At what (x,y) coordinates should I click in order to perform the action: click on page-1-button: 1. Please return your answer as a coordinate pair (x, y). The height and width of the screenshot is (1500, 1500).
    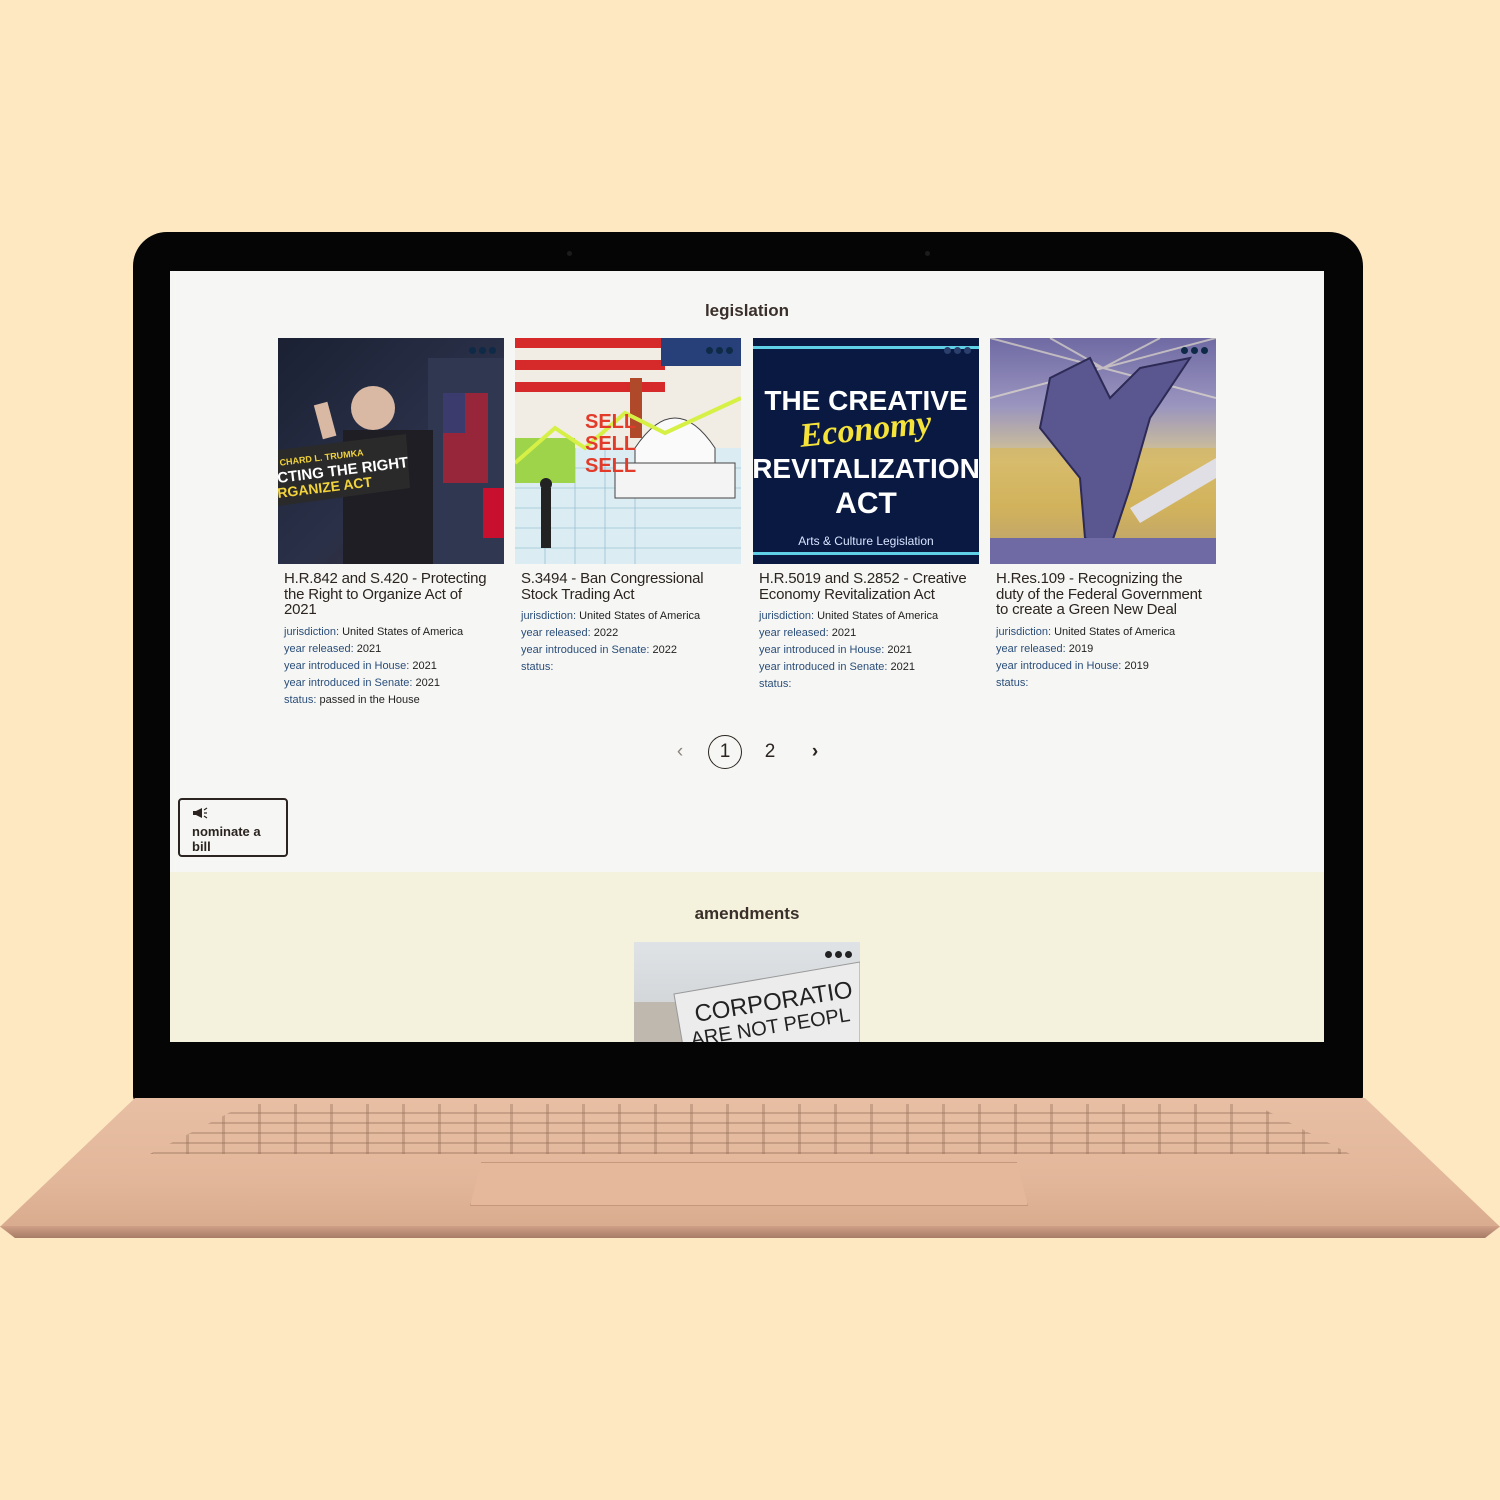
    Looking at the image, I should click on (725, 752).